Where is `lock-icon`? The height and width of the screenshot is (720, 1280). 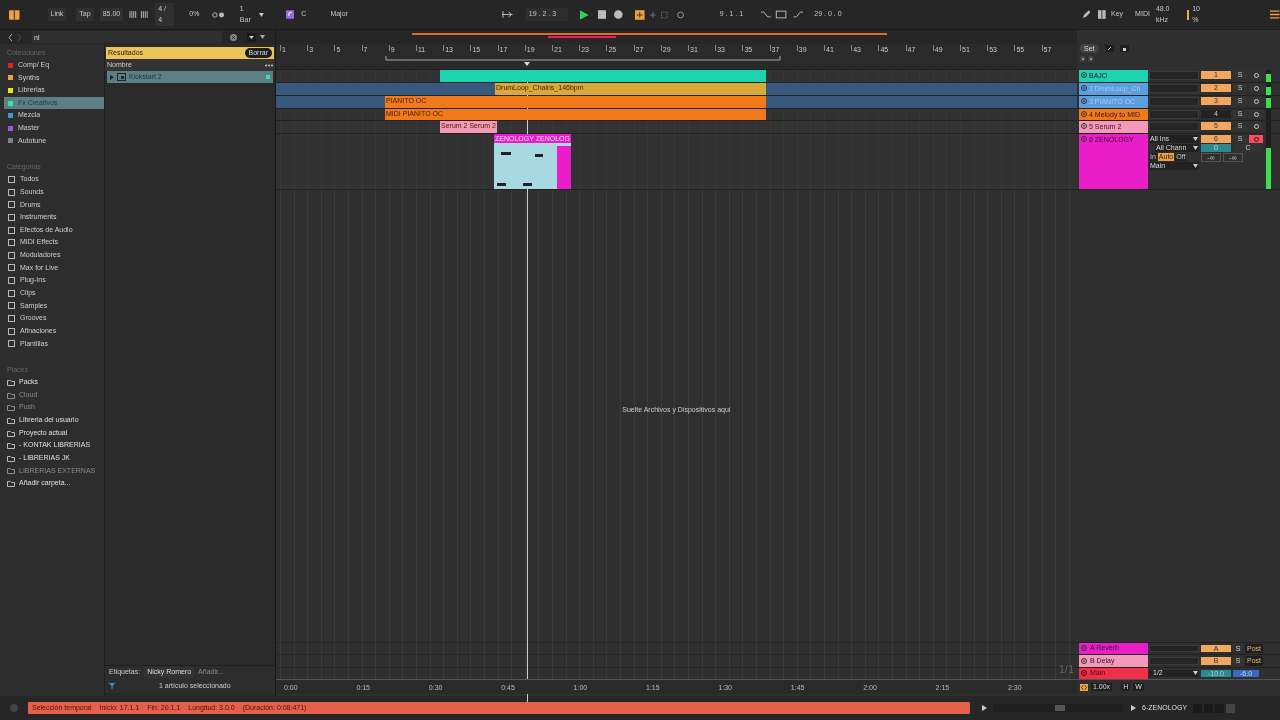 lock-icon is located at coordinates (1124, 48).